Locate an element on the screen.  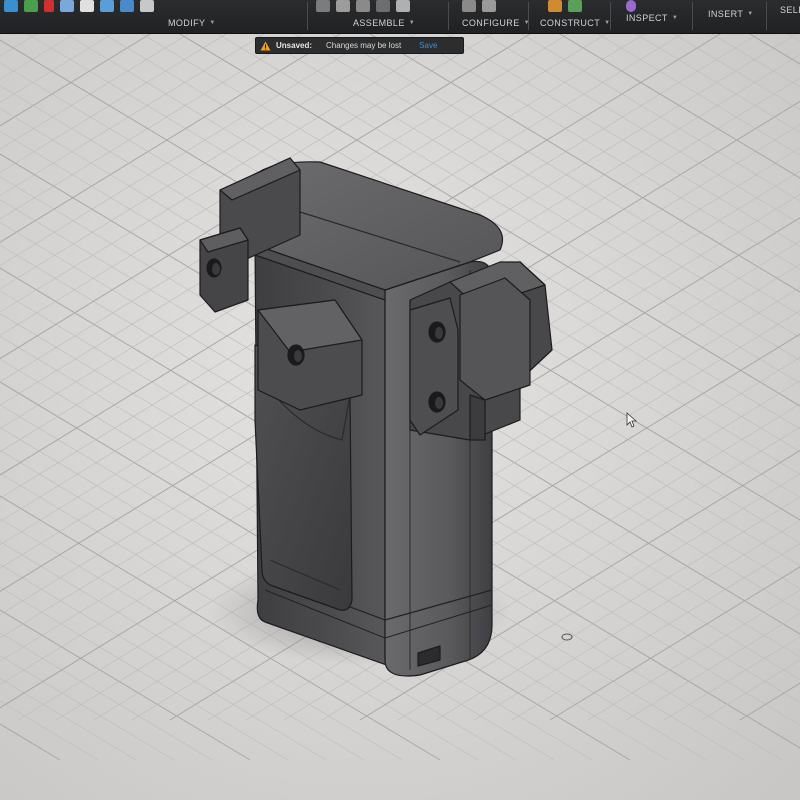
menu-select-label: SELE is located at coordinates (790, 10).